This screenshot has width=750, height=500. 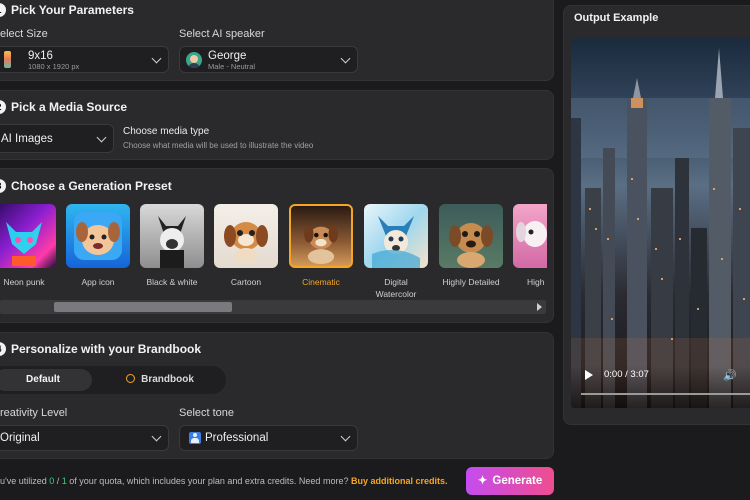 I want to click on media-title: Pick a Media Source, so click(x=69, y=107).